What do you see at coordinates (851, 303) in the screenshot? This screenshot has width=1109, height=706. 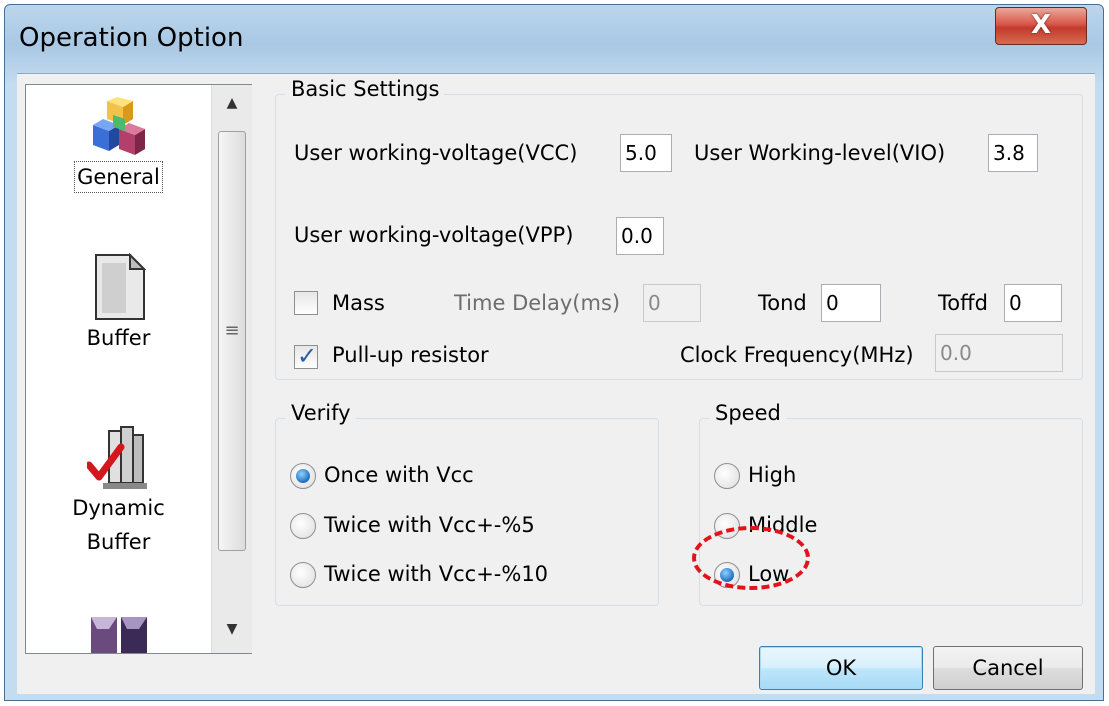 I see `tond-field: 0` at bounding box center [851, 303].